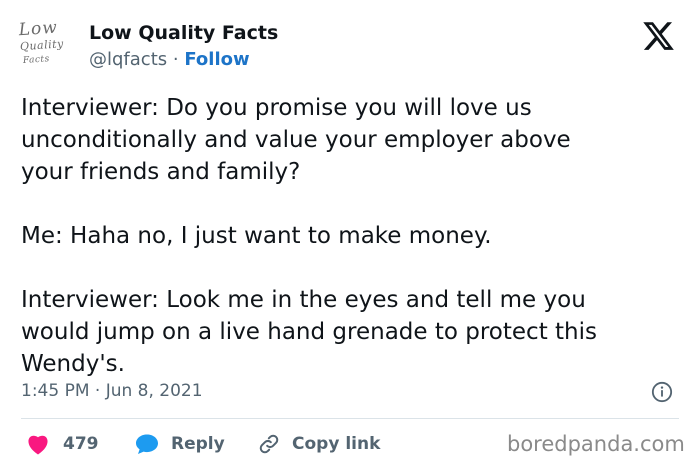 The image size is (700, 471). I want to click on reply-button: Reply, so click(180, 444).